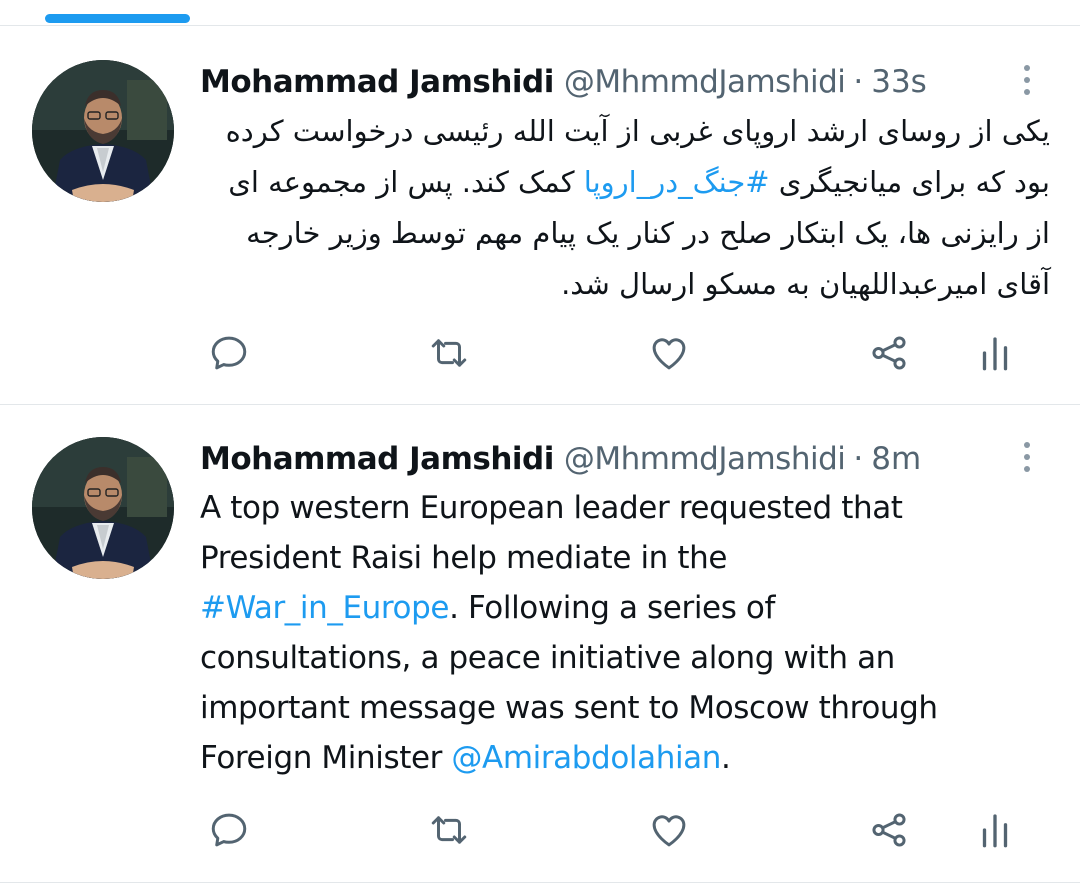 The width and height of the screenshot is (1080, 885). Describe the element at coordinates (464, 558) in the screenshot. I see `text-line: President Raisi help mediate in the` at that location.